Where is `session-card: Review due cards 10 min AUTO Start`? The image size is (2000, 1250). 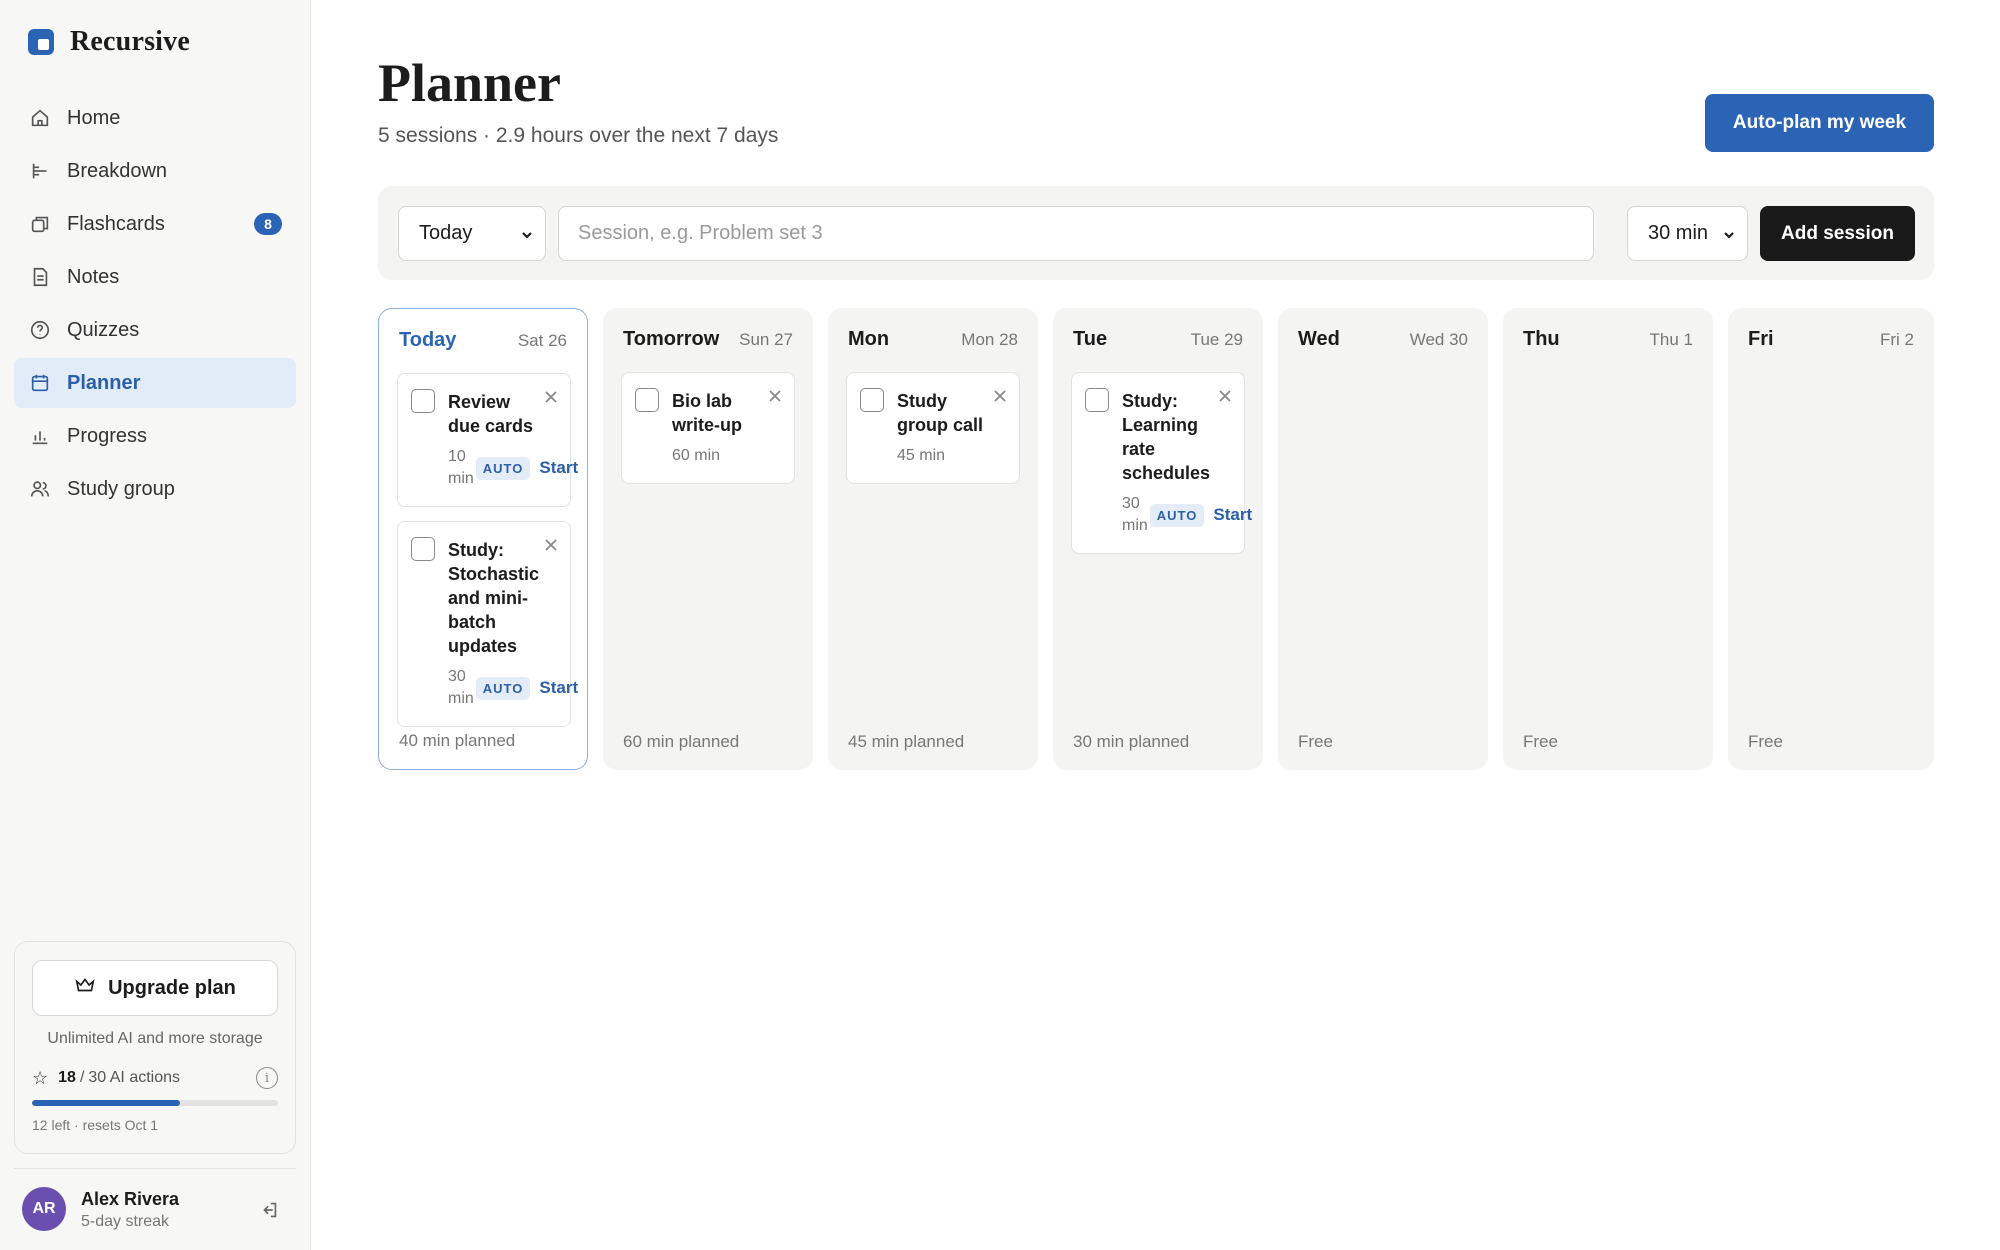
session-card: Review due cards 10 min AUTO Start is located at coordinates (487, 440).